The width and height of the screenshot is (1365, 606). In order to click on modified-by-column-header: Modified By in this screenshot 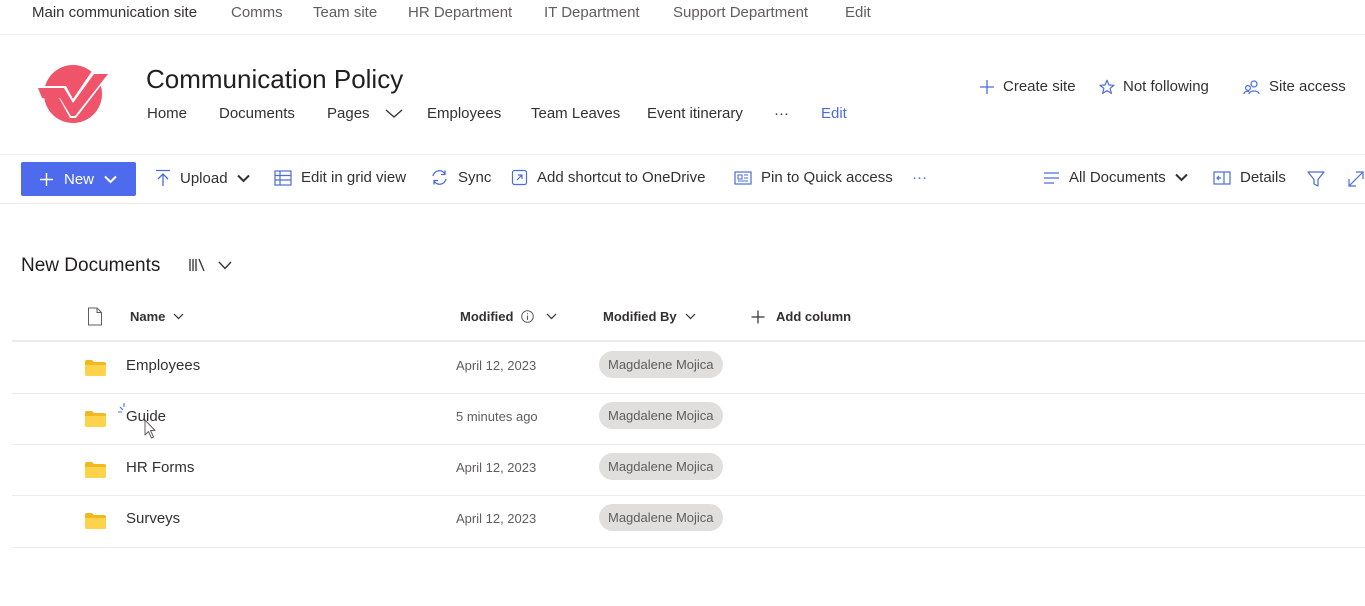, I will do `click(649, 316)`.